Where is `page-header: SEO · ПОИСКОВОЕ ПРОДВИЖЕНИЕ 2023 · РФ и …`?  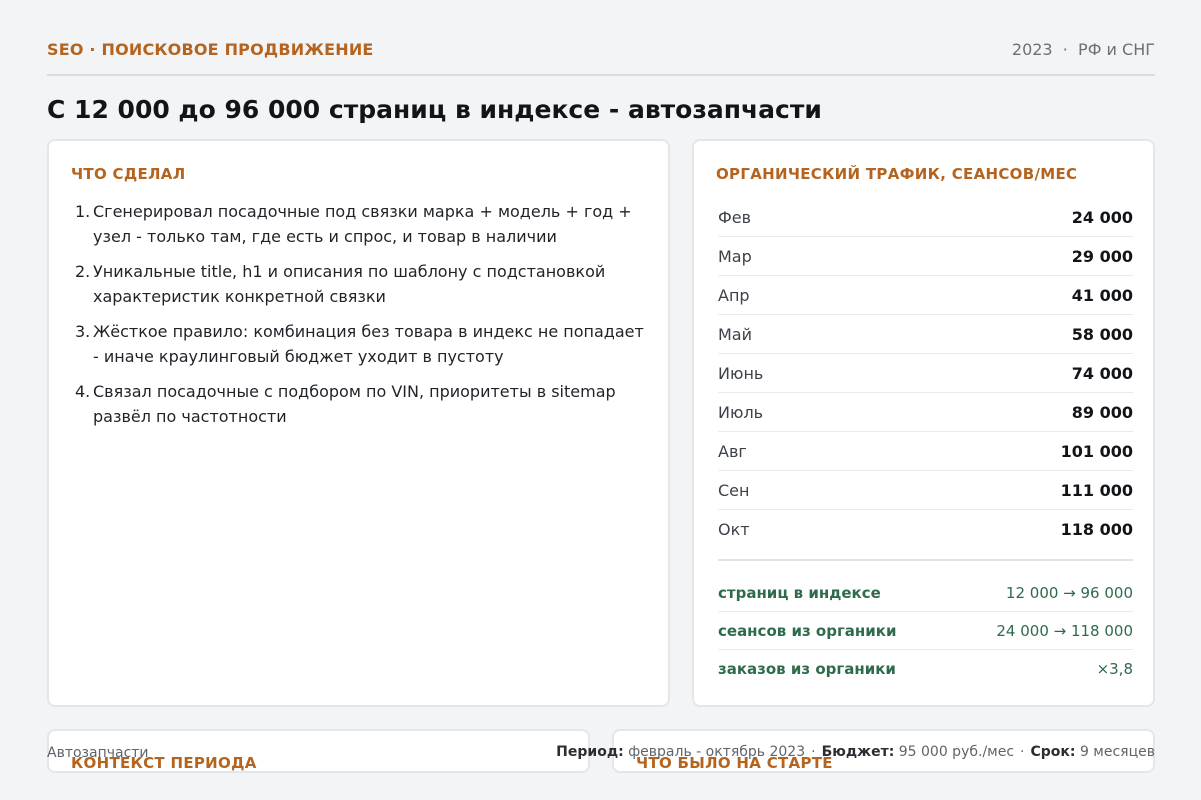 page-header: SEO · ПОИСКОВОЕ ПРОДВИЖЕНИЕ 2023 · РФ и … is located at coordinates (601, 58).